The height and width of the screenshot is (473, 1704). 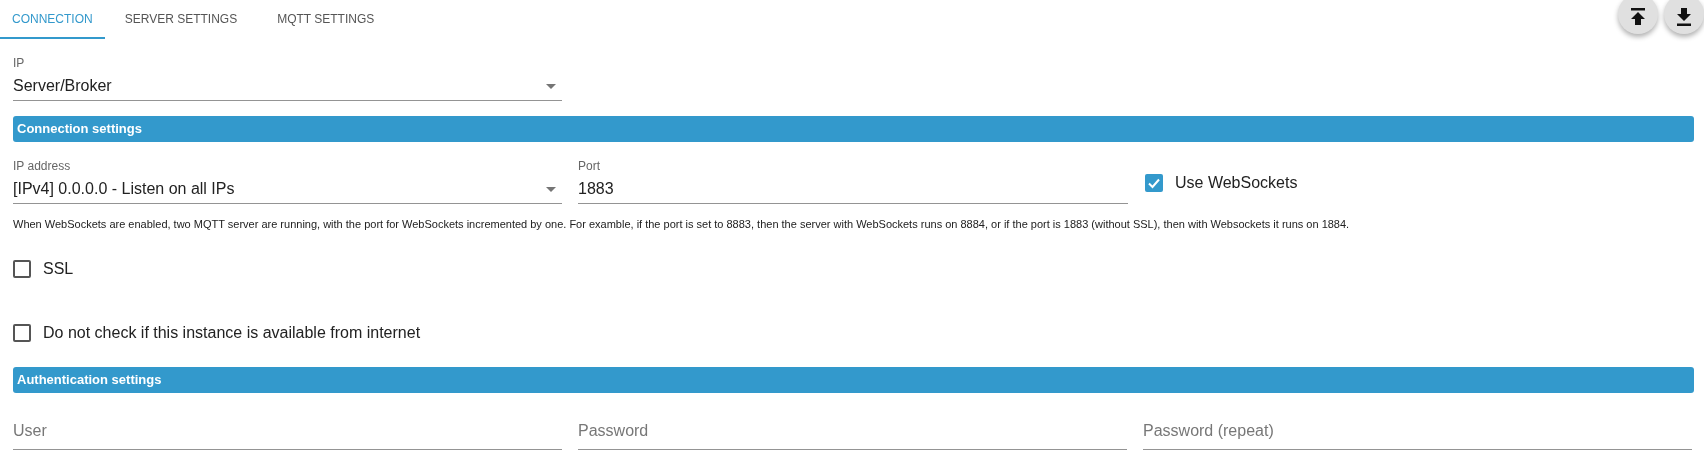 I want to click on checkbox-label: Use WebSockets, so click(x=1236, y=183).